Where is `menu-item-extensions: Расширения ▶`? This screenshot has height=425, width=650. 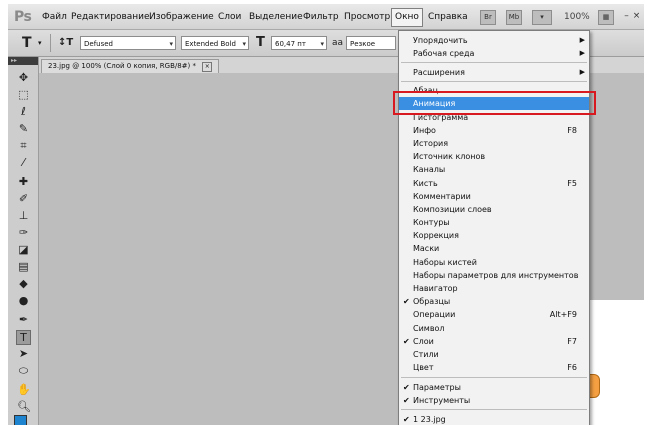
menu-item-extensions: Расширения ▶ is located at coordinates (494, 72).